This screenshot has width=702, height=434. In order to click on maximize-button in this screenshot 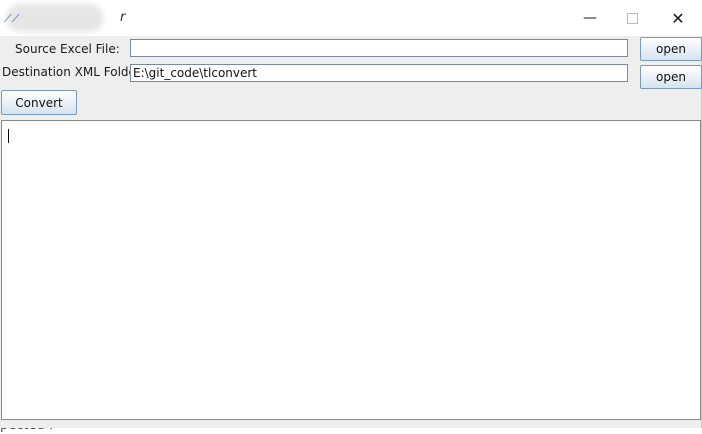, I will do `click(632, 18)`.